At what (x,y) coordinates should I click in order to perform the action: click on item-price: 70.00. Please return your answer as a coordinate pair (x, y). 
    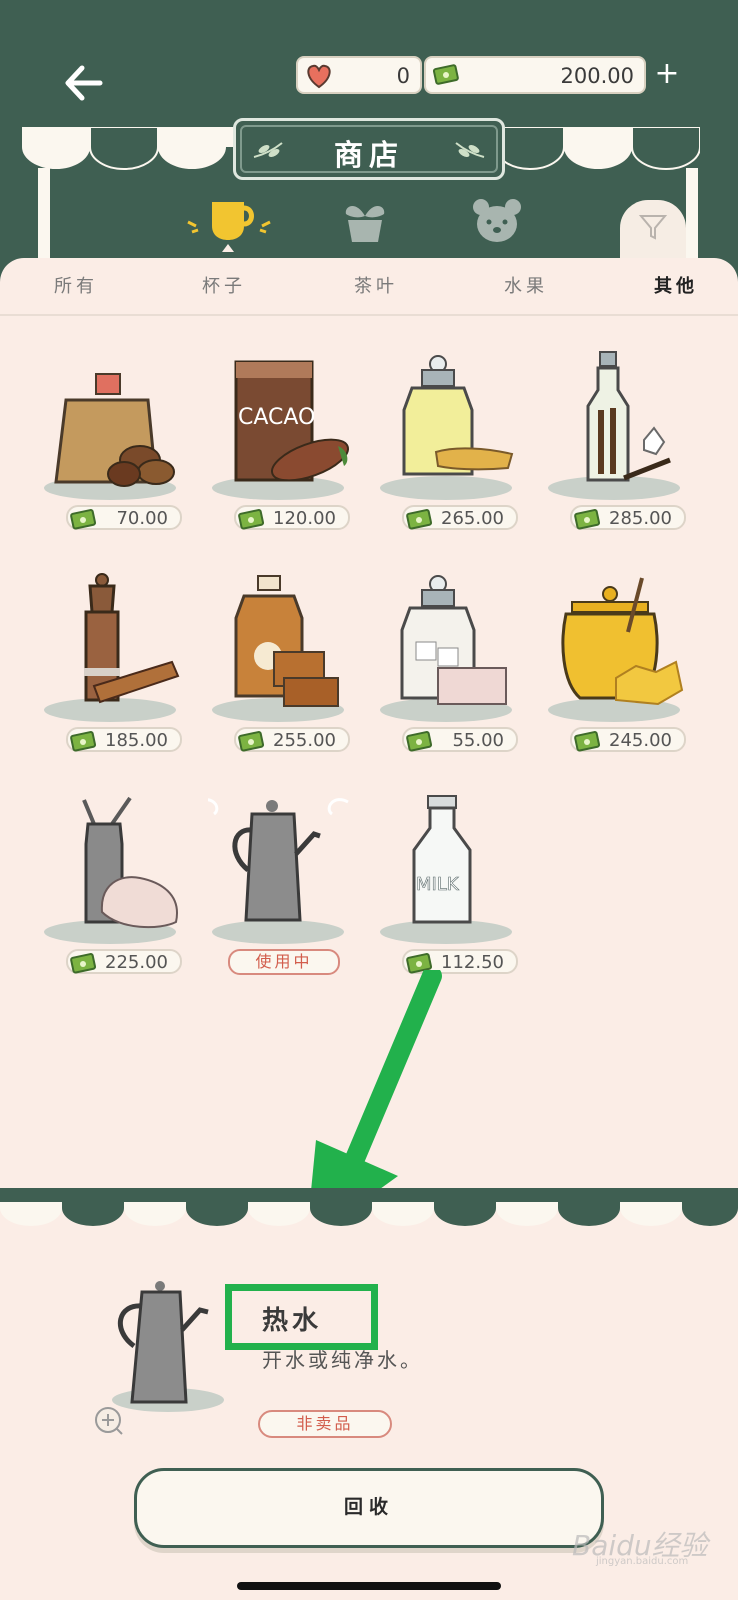
    Looking at the image, I should click on (142, 518).